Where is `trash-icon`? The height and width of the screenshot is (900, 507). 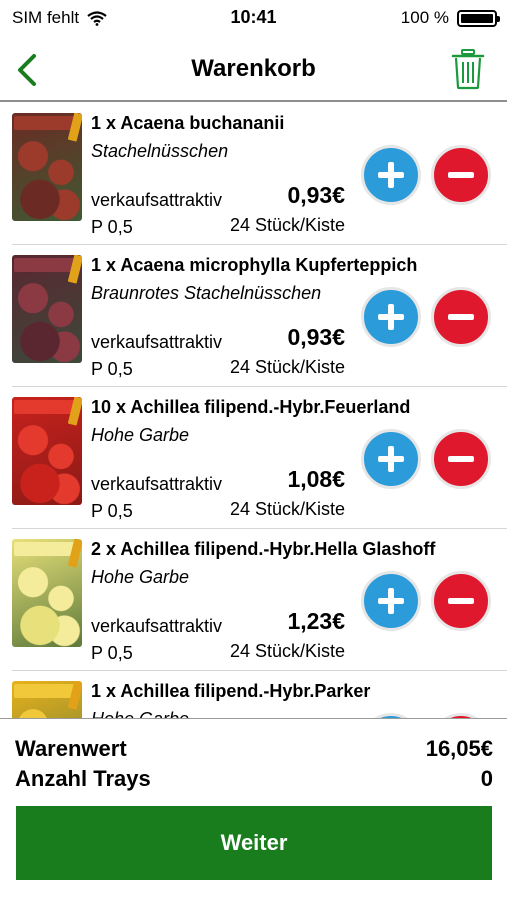
trash-icon is located at coordinates (468, 69).